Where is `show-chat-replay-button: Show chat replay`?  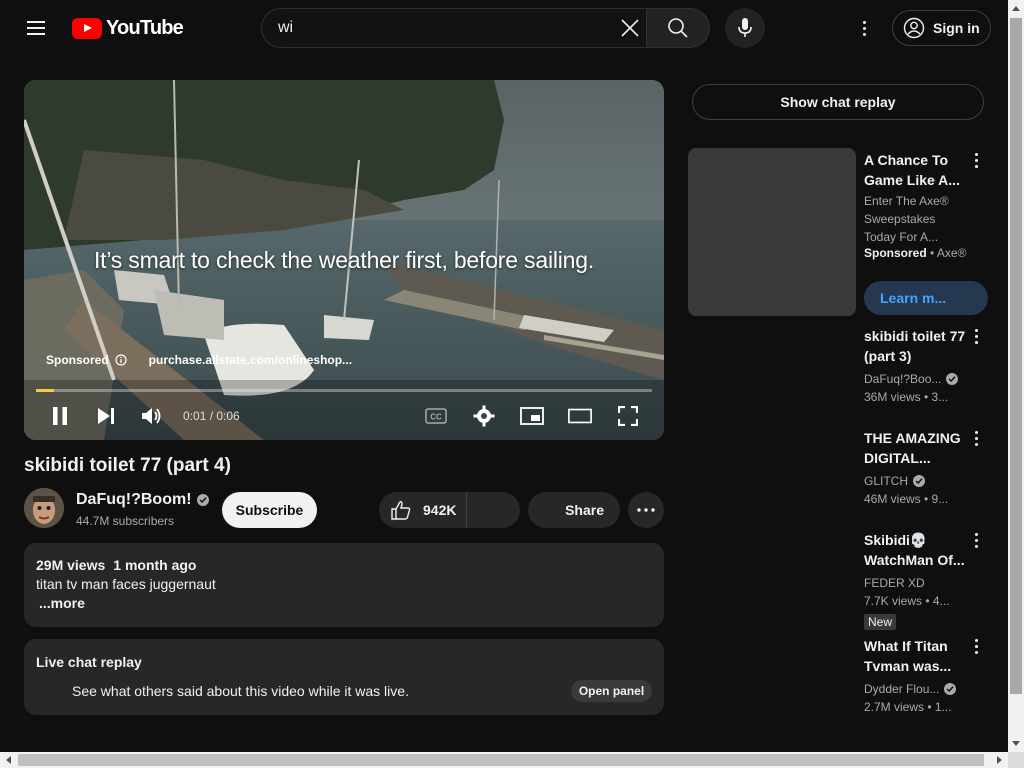 show-chat-replay-button: Show chat replay is located at coordinates (838, 102).